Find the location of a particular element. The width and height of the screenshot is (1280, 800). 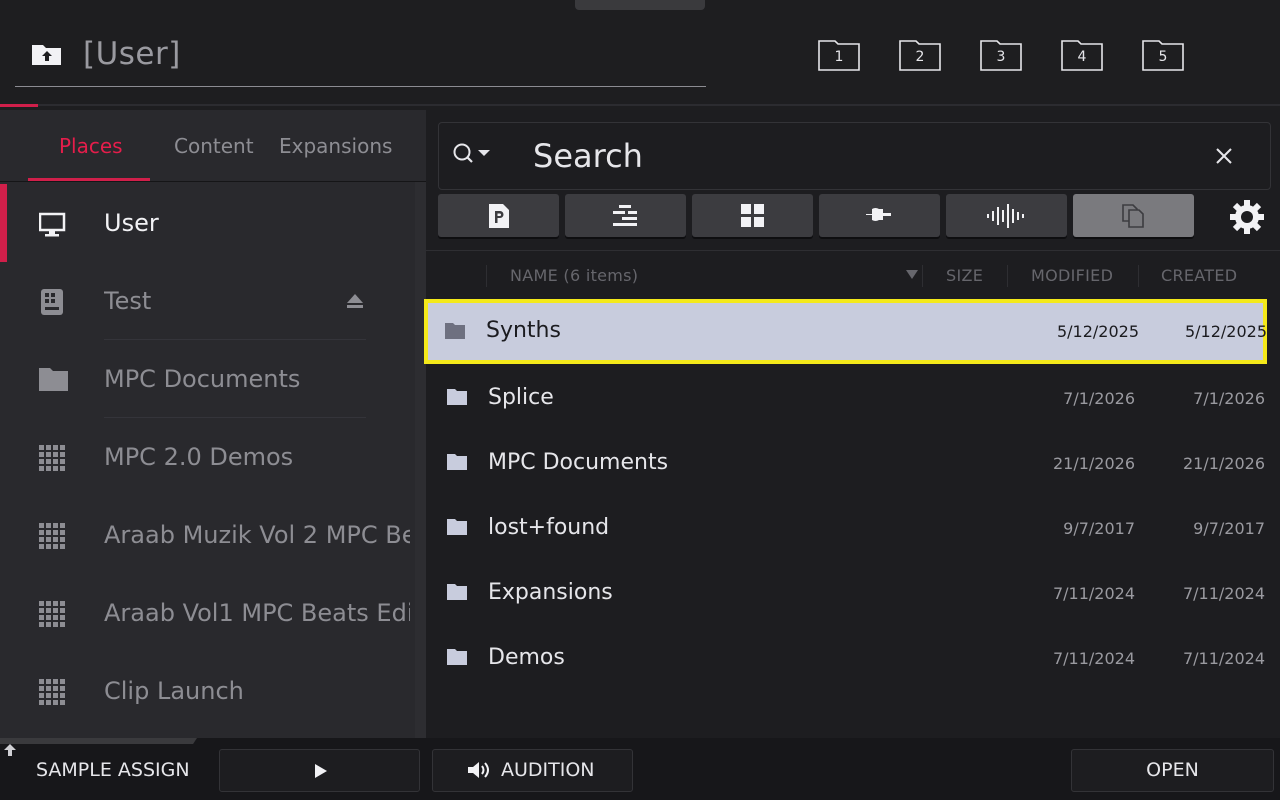

header: [User] 1 2 3 4 5 is located at coordinates (640, 53).